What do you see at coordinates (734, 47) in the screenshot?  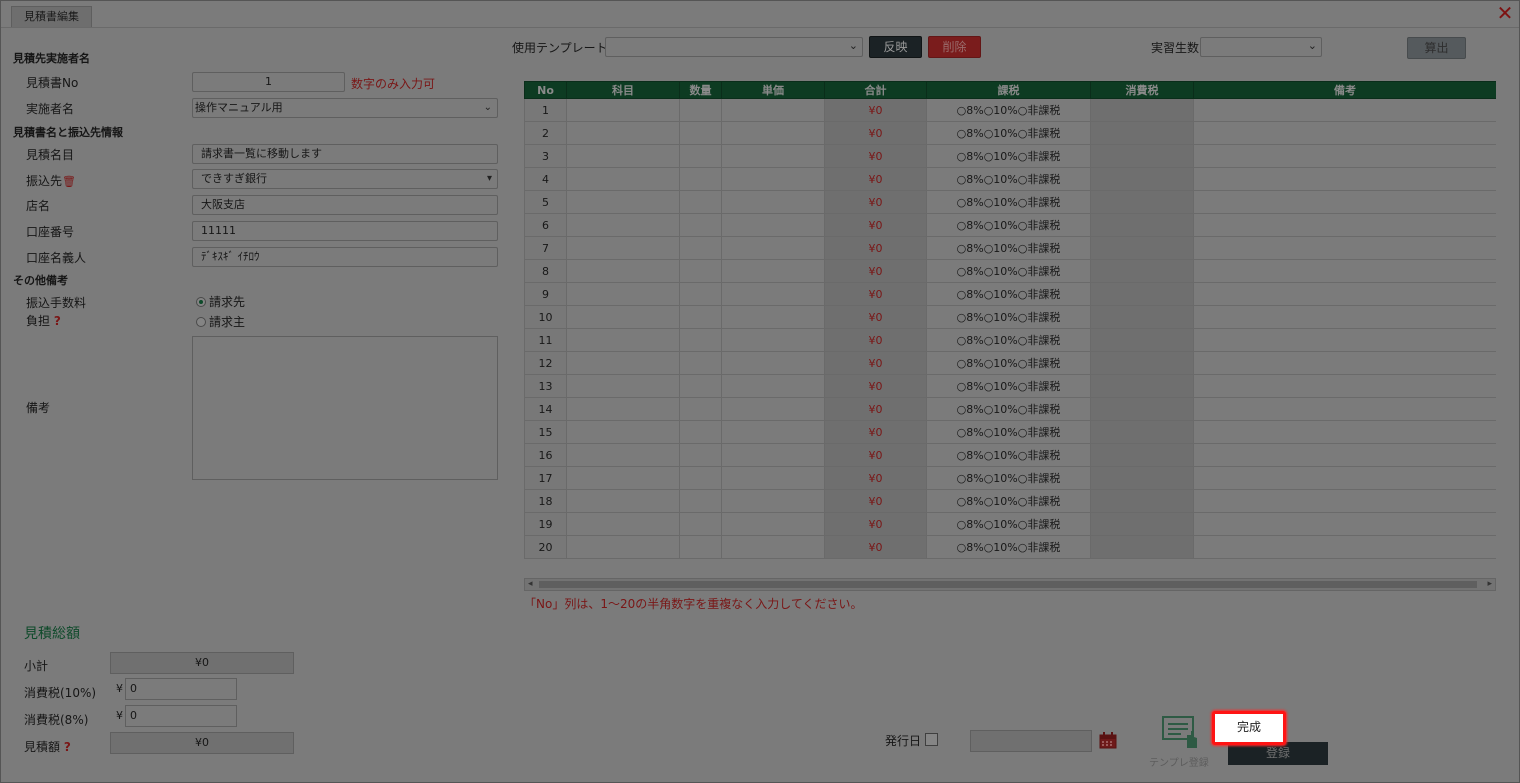 I see `template-select: ⌄` at bounding box center [734, 47].